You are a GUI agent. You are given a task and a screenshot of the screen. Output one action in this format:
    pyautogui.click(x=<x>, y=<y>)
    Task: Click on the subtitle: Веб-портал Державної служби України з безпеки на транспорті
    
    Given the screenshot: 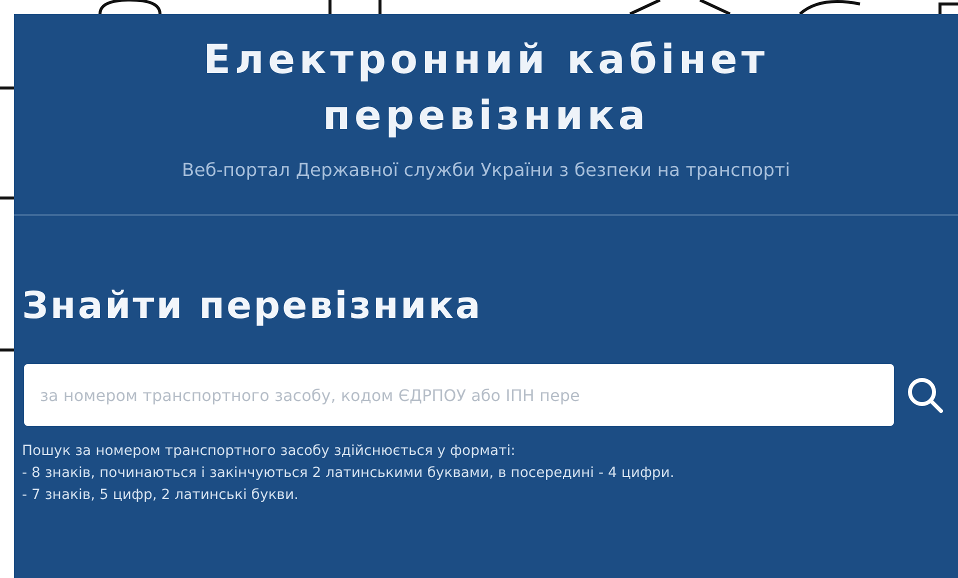 What is the action you would take?
    pyautogui.click(x=486, y=170)
    